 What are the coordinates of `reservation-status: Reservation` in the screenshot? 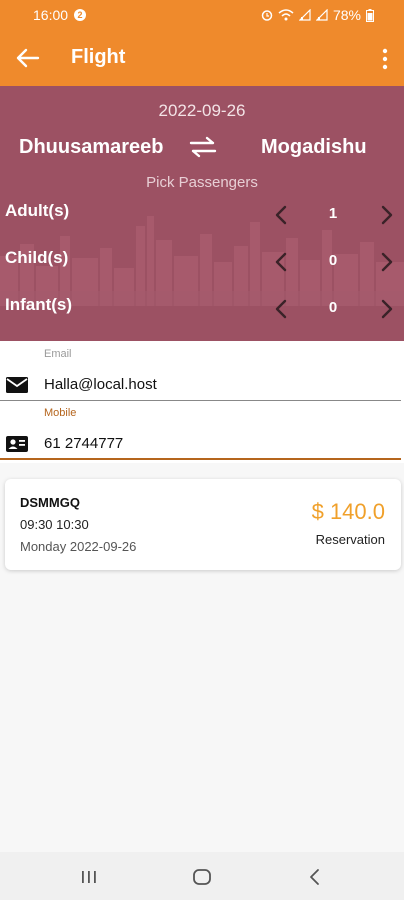 It's located at (350, 539).